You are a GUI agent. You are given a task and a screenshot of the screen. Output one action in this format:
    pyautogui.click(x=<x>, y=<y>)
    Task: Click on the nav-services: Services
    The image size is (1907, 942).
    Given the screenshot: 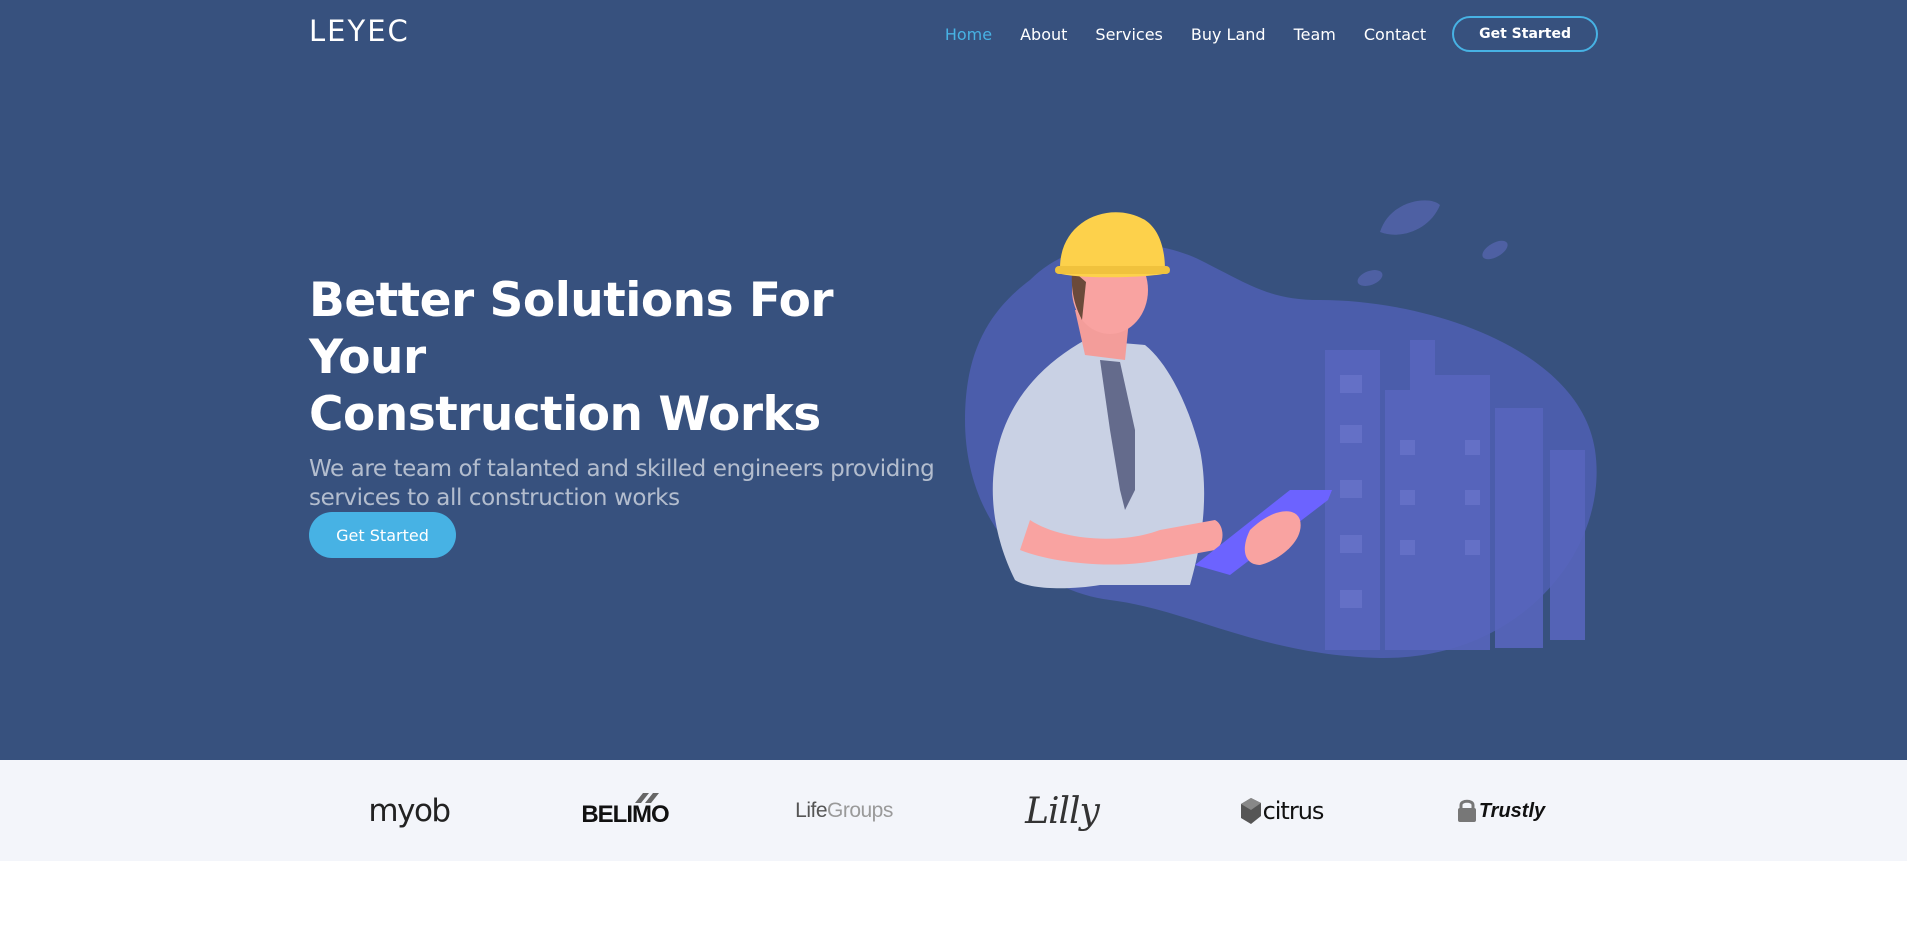 What is the action you would take?
    pyautogui.click(x=1128, y=34)
    